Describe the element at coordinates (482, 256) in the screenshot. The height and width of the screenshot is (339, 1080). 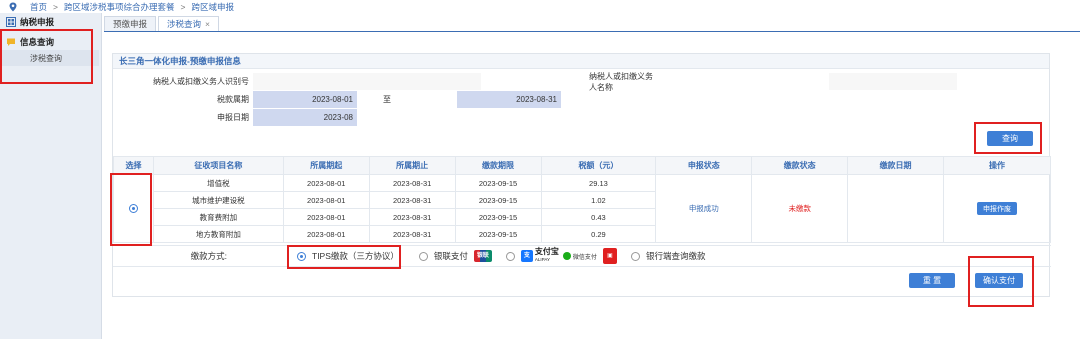
I see `unionpay-logo-icon: 银联` at that location.